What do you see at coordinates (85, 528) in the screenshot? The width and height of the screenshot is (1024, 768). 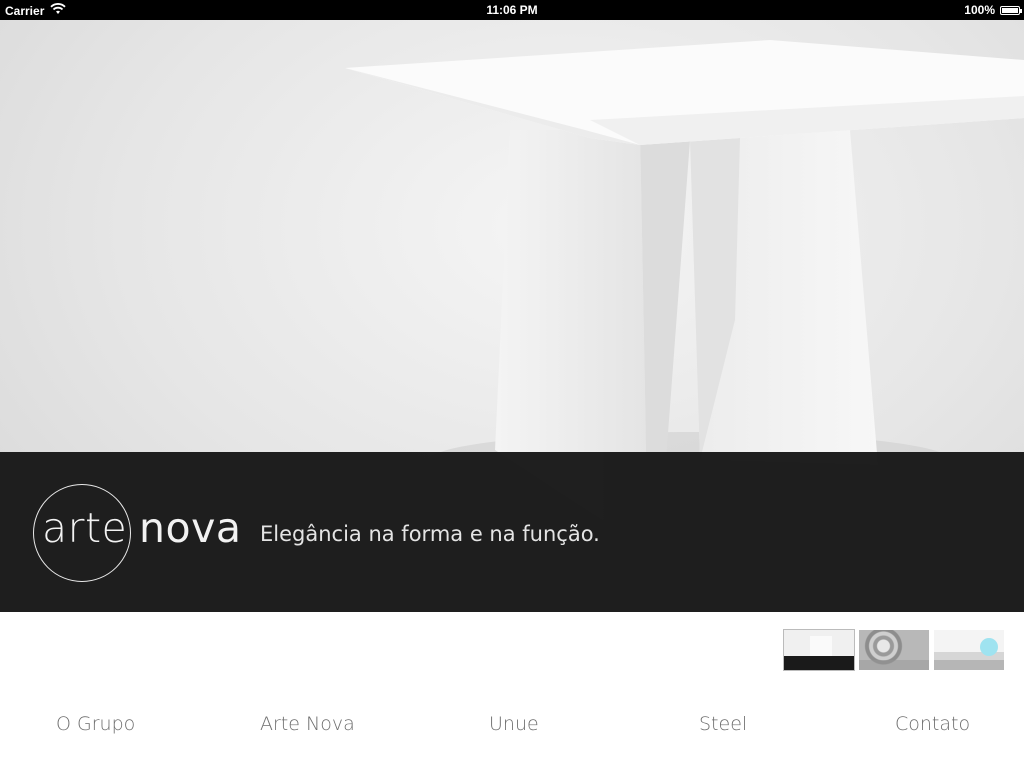 I see `logo-word-arte: arte` at bounding box center [85, 528].